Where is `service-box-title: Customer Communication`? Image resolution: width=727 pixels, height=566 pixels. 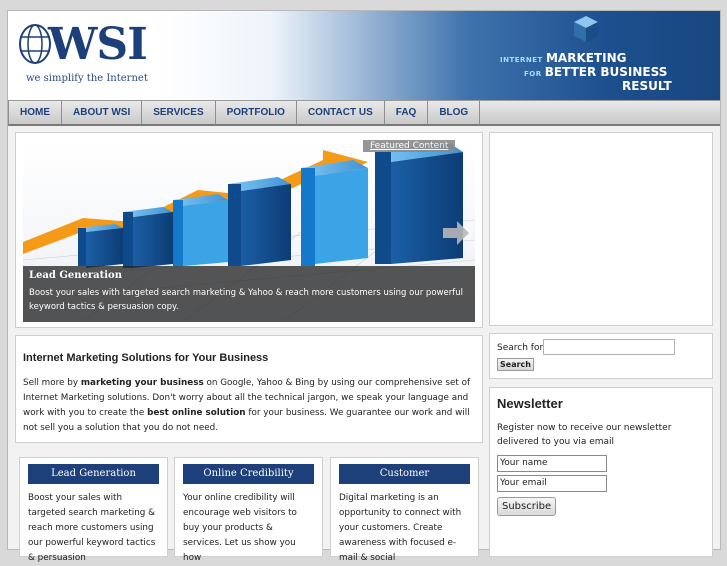 service-box-title: Customer Communication is located at coordinates (404, 481).